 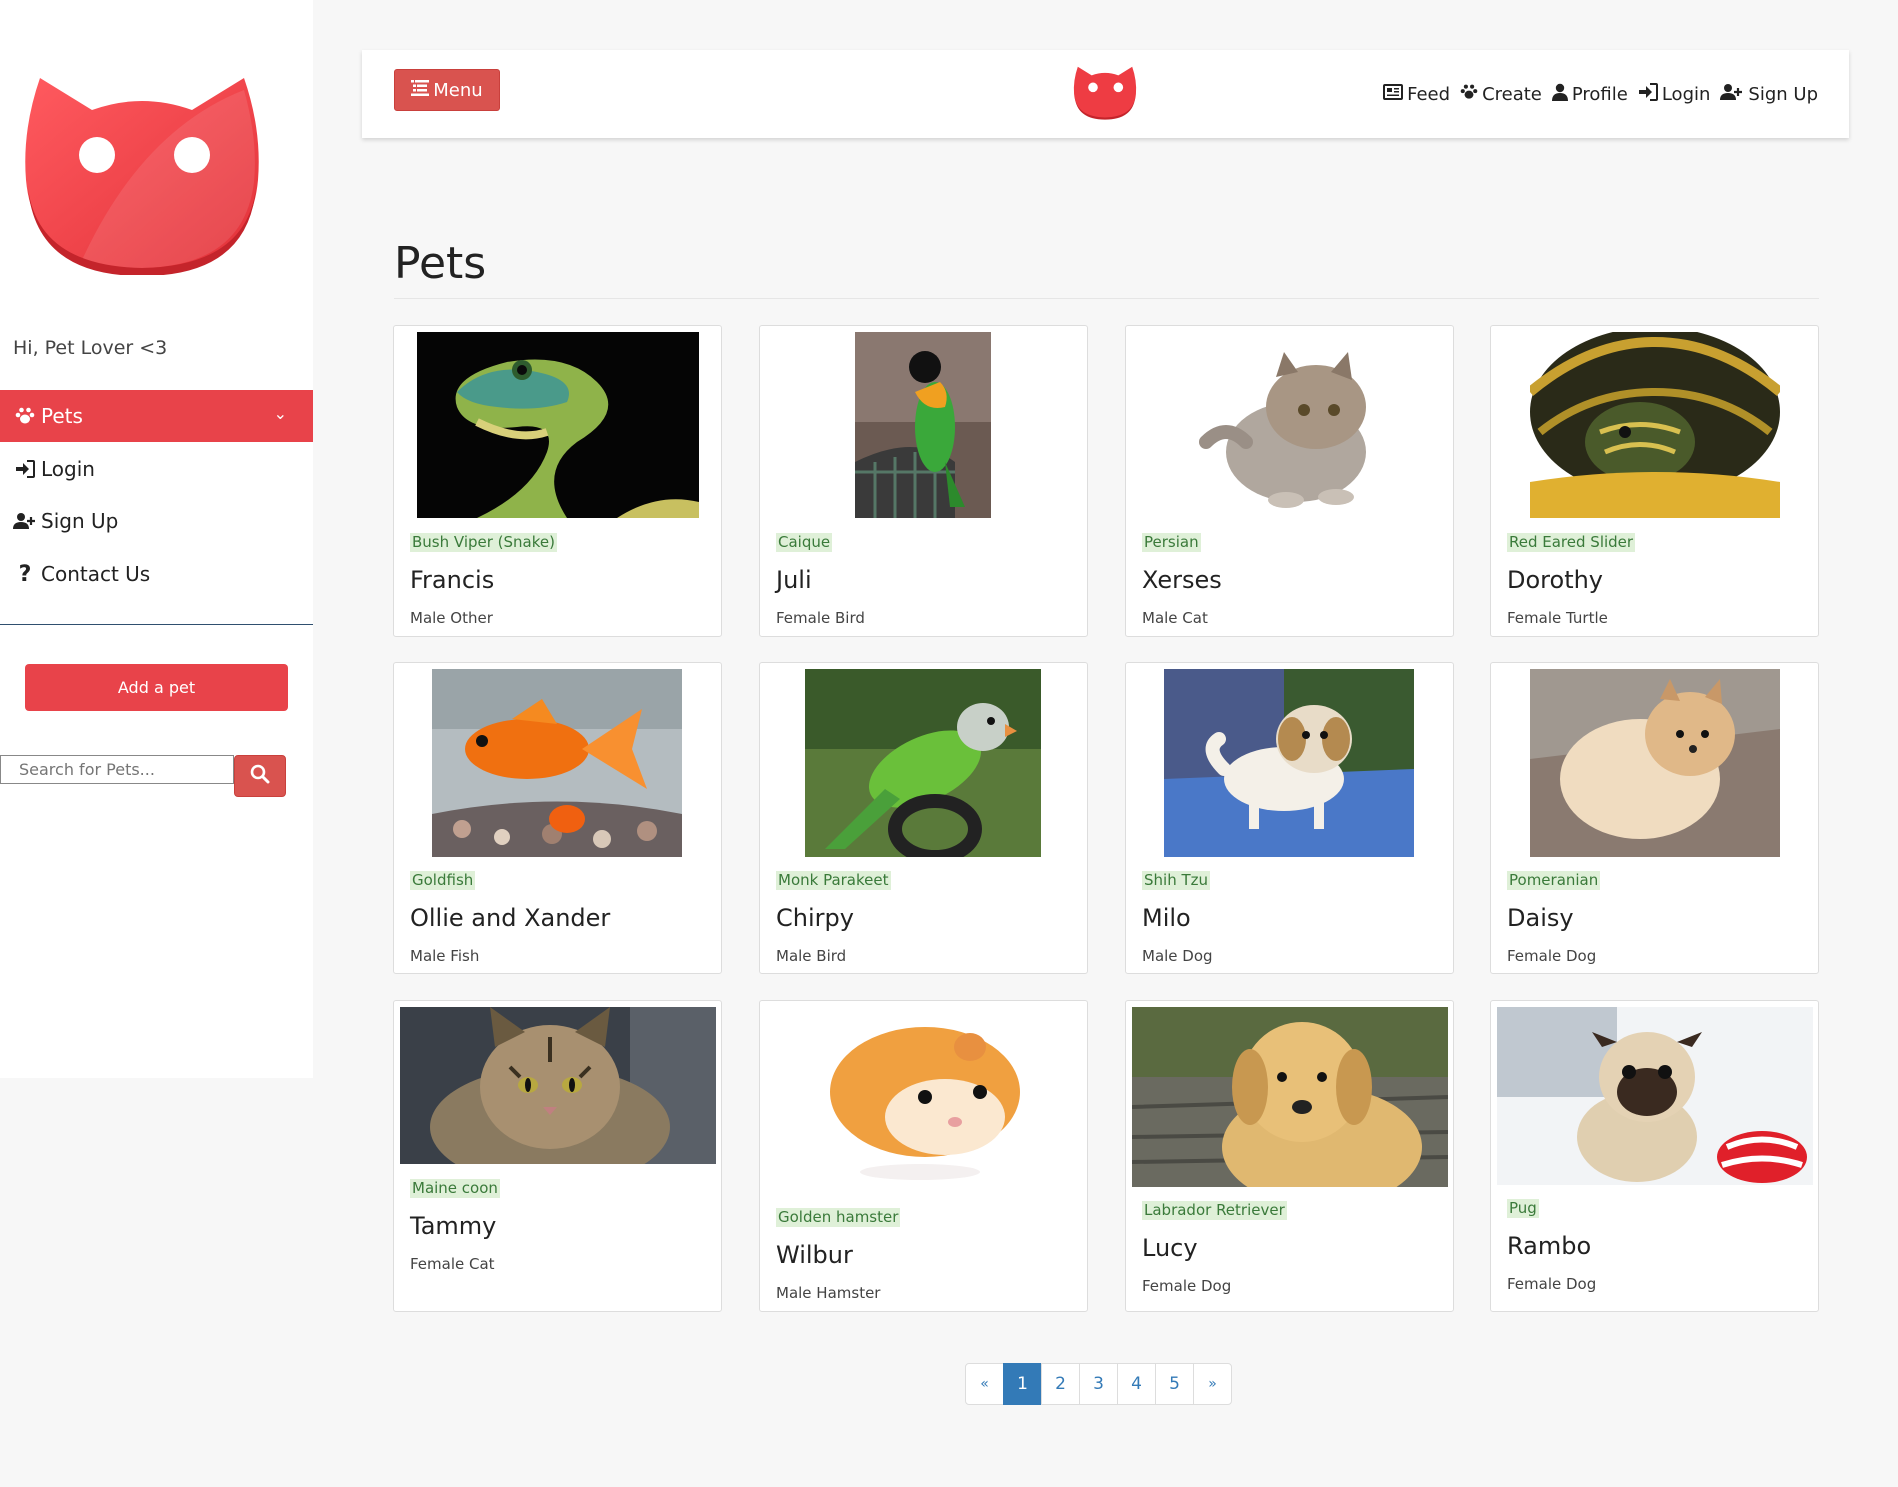 What do you see at coordinates (923, 425) in the screenshot?
I see `pet-photo-parrot` at bounding box center [923, 425].